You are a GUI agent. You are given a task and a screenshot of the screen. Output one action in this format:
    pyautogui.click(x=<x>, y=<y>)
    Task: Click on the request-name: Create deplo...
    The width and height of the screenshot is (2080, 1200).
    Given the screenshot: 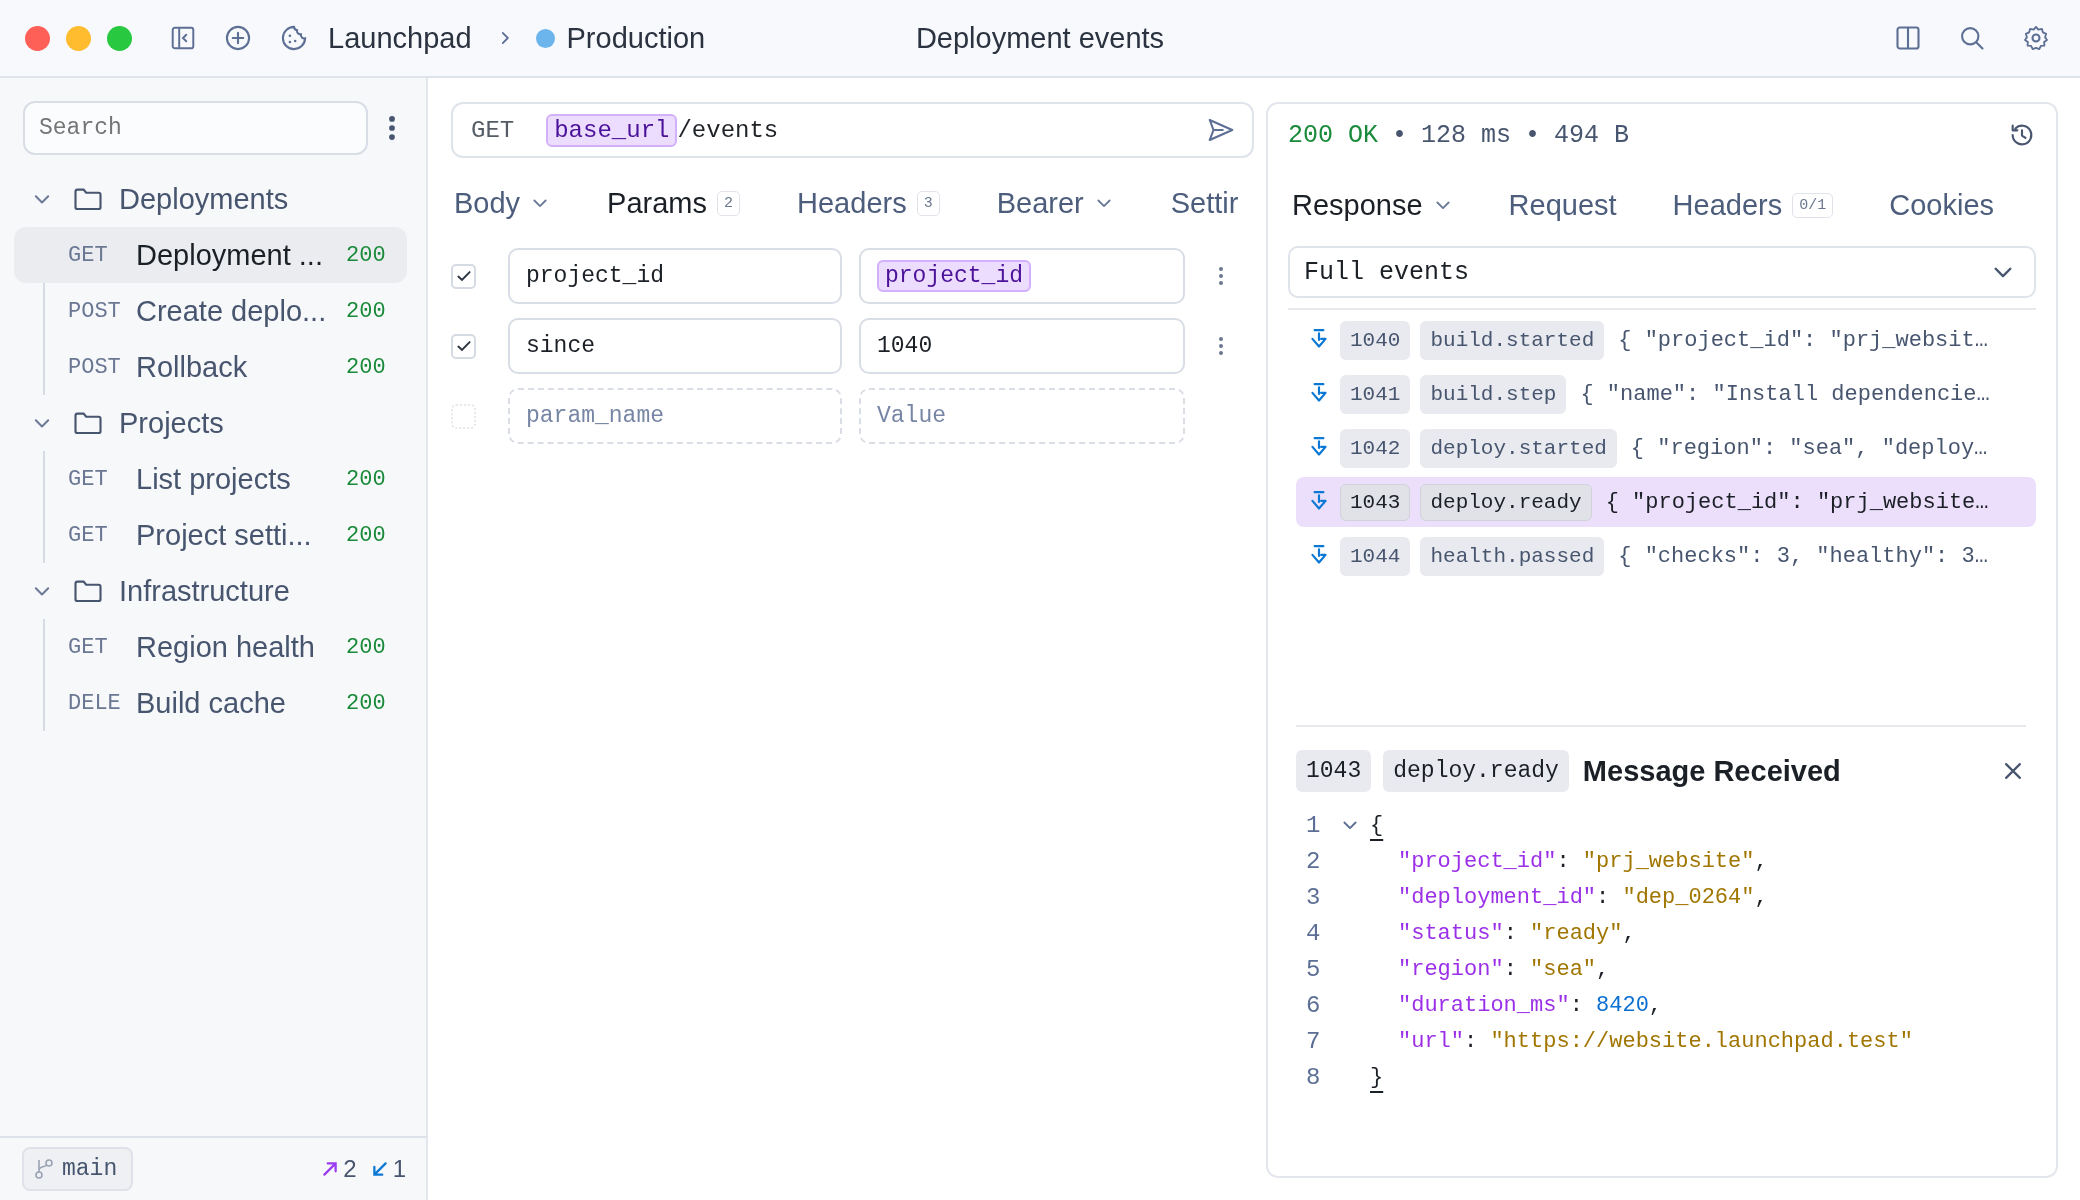 What is the action you would take?
    pyautogui.click(x=232, y=311)
    